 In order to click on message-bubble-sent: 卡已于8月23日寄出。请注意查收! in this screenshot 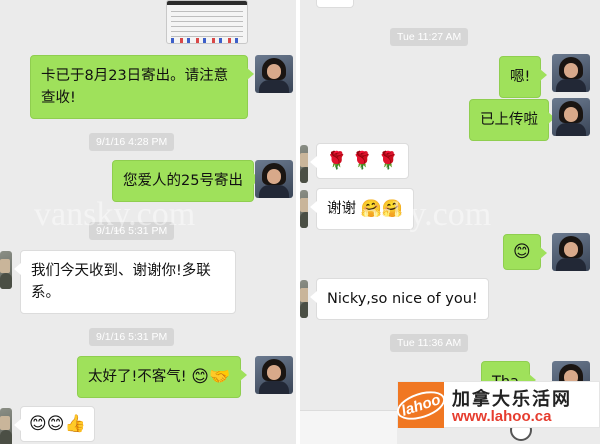, I will do `click(142, 87)`.